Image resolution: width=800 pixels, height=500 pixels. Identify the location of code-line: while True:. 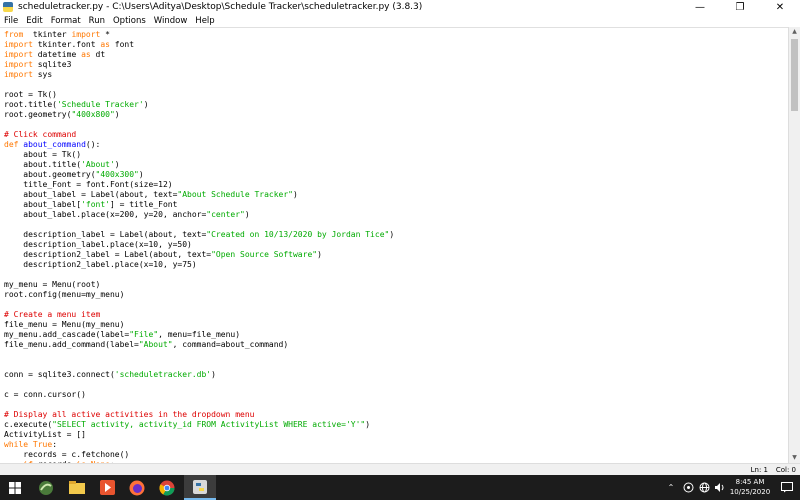
(30, 444).